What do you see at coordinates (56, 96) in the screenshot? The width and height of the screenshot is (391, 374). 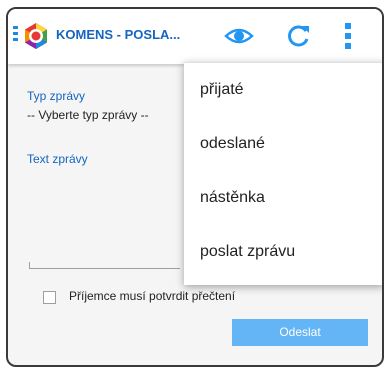 I see `message-type-label: Typ zprávy` at bounding box center [56, 96].